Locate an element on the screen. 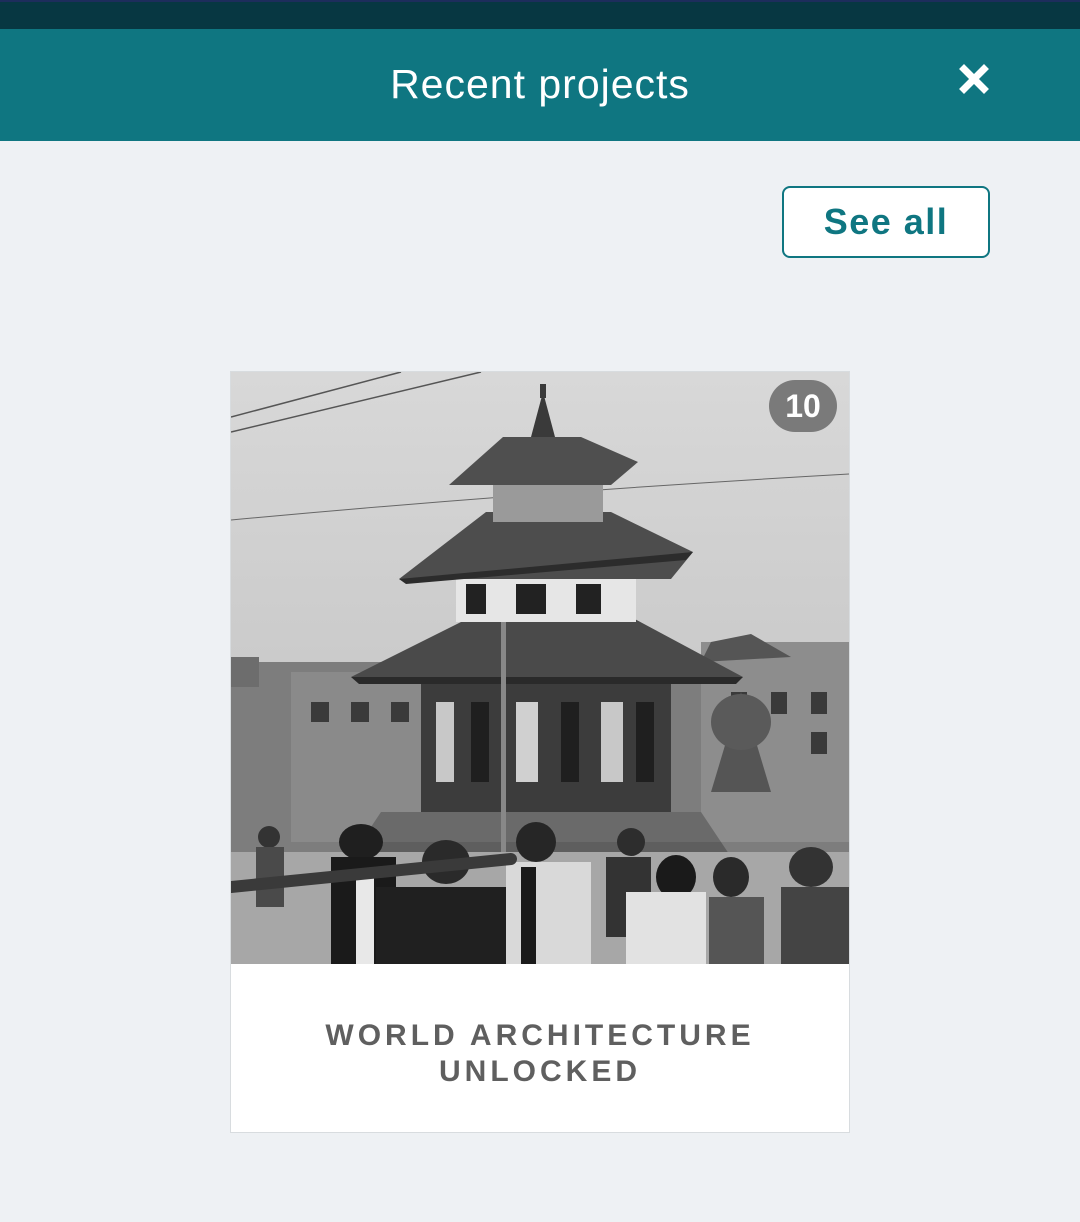 This screenshot has width=1080, height=1222. top-strip is located at coordinates (540, 14).